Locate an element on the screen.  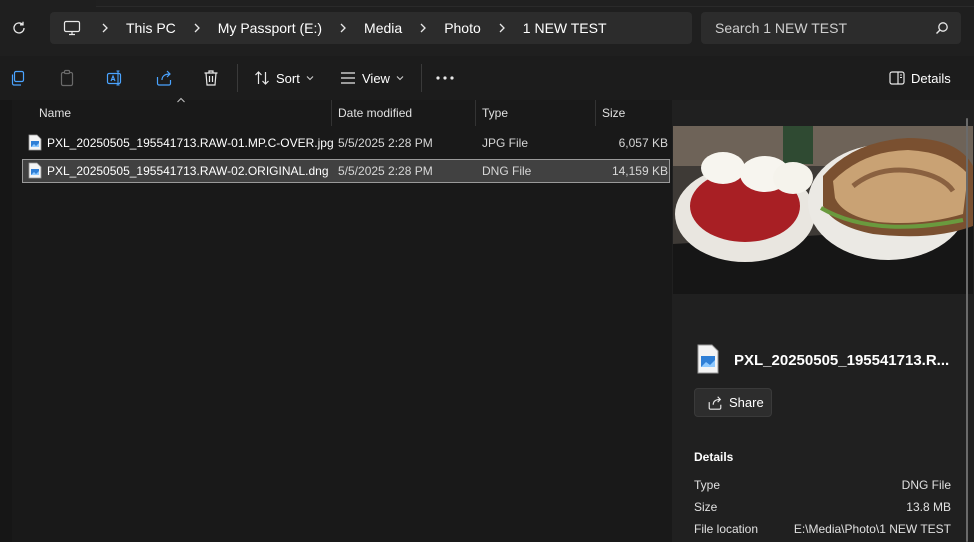
rename-icon is located at coordinates (114, 78).